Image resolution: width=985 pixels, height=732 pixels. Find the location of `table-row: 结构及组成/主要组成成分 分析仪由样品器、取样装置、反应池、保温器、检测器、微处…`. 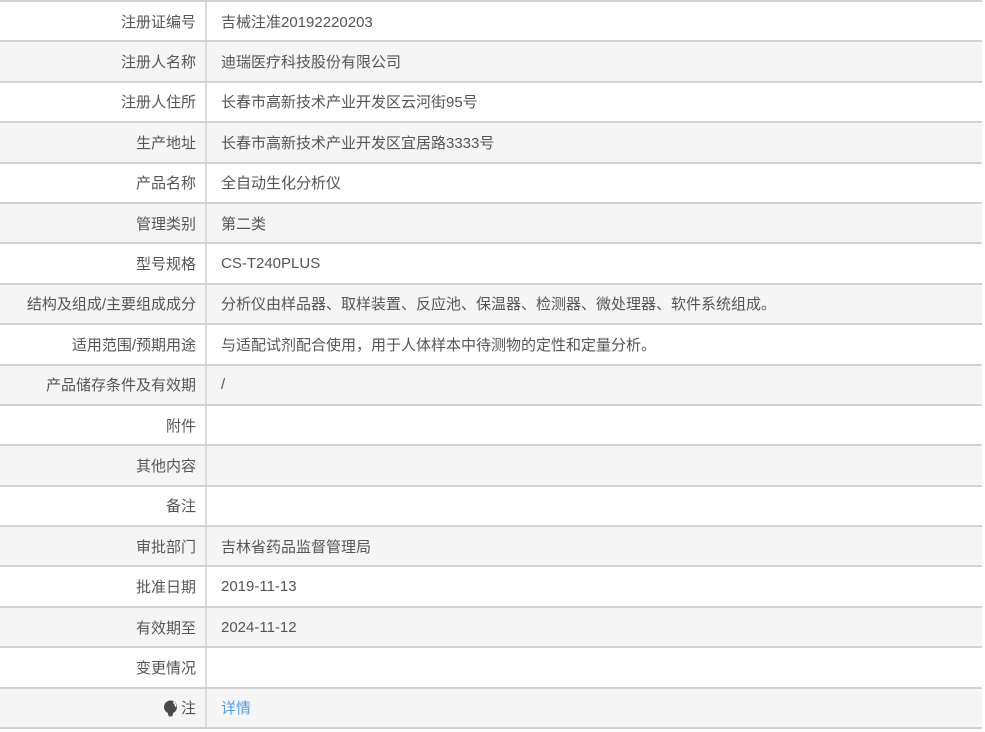

table-row: 结构及组成/主要组成成分 分析仪由样品器、取样装置、反应池、保温器、检测器、微处… is located at coordinates (491, 305).